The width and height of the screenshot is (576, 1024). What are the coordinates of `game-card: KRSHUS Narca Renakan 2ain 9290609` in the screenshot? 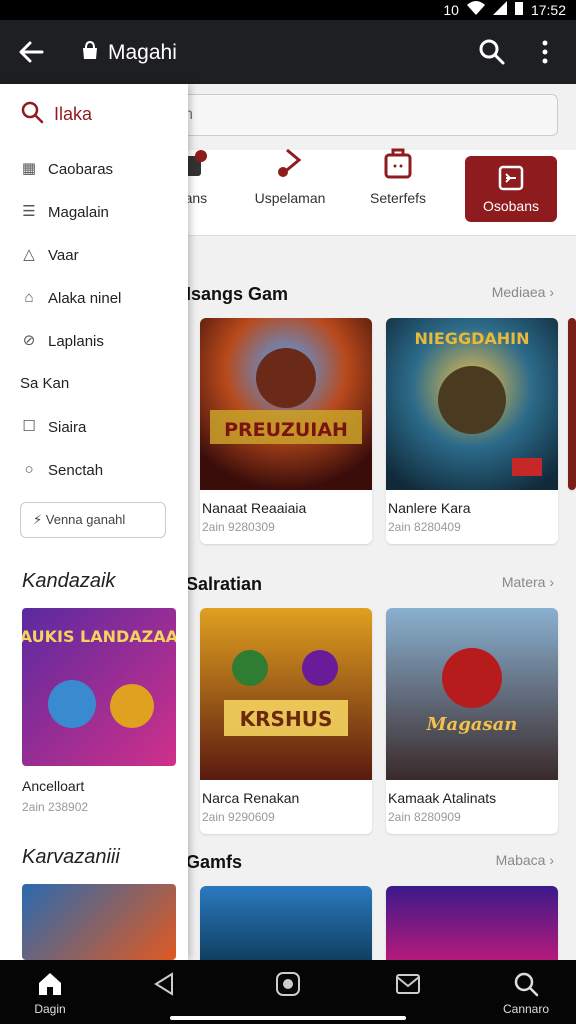 It's located at (286, 721).